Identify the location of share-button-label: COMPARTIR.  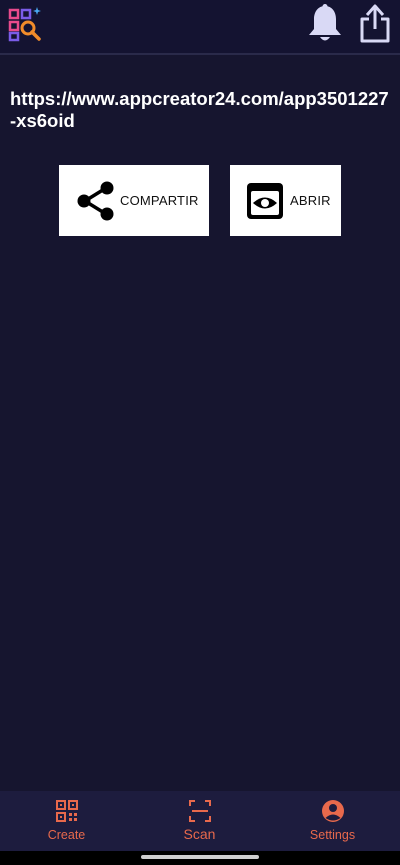
(159, 200).